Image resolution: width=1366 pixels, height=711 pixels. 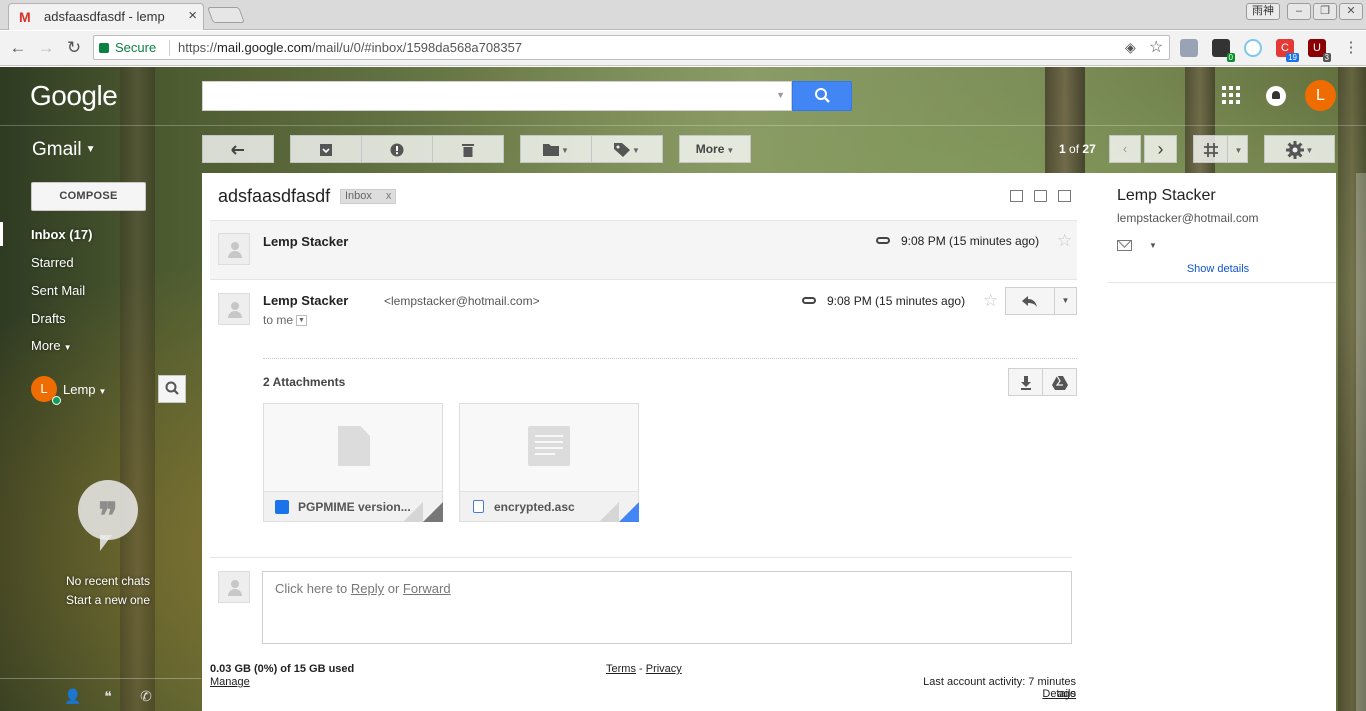 I want to click on profile-chip: 雨神, so click(x=1263, y=11).